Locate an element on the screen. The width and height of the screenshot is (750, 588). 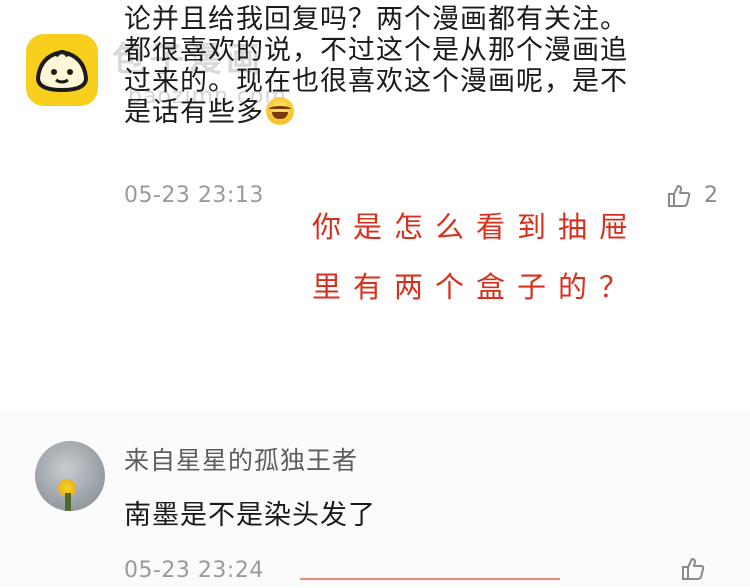
handwritten-note-line: 你是怎么看到抽屉 is located at coordinates (476, 227).